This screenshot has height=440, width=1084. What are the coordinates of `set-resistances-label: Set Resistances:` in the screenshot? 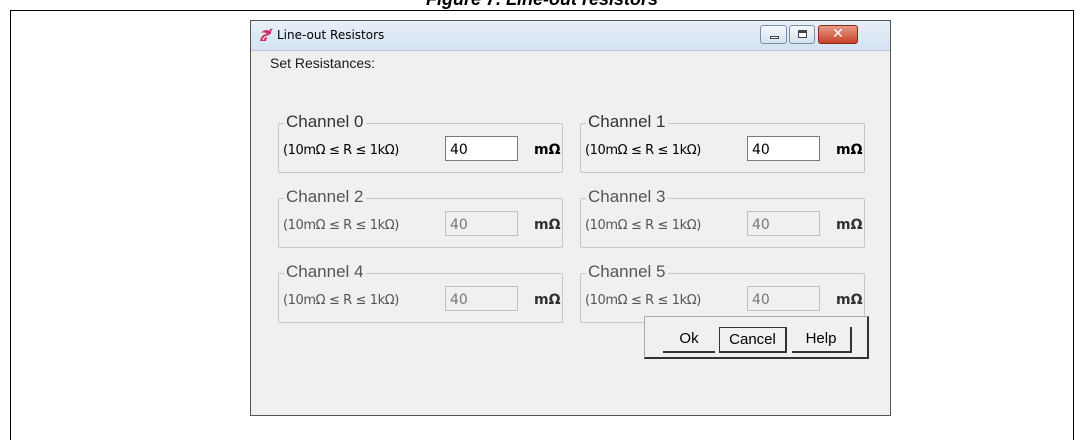 It's located at (323, 63).